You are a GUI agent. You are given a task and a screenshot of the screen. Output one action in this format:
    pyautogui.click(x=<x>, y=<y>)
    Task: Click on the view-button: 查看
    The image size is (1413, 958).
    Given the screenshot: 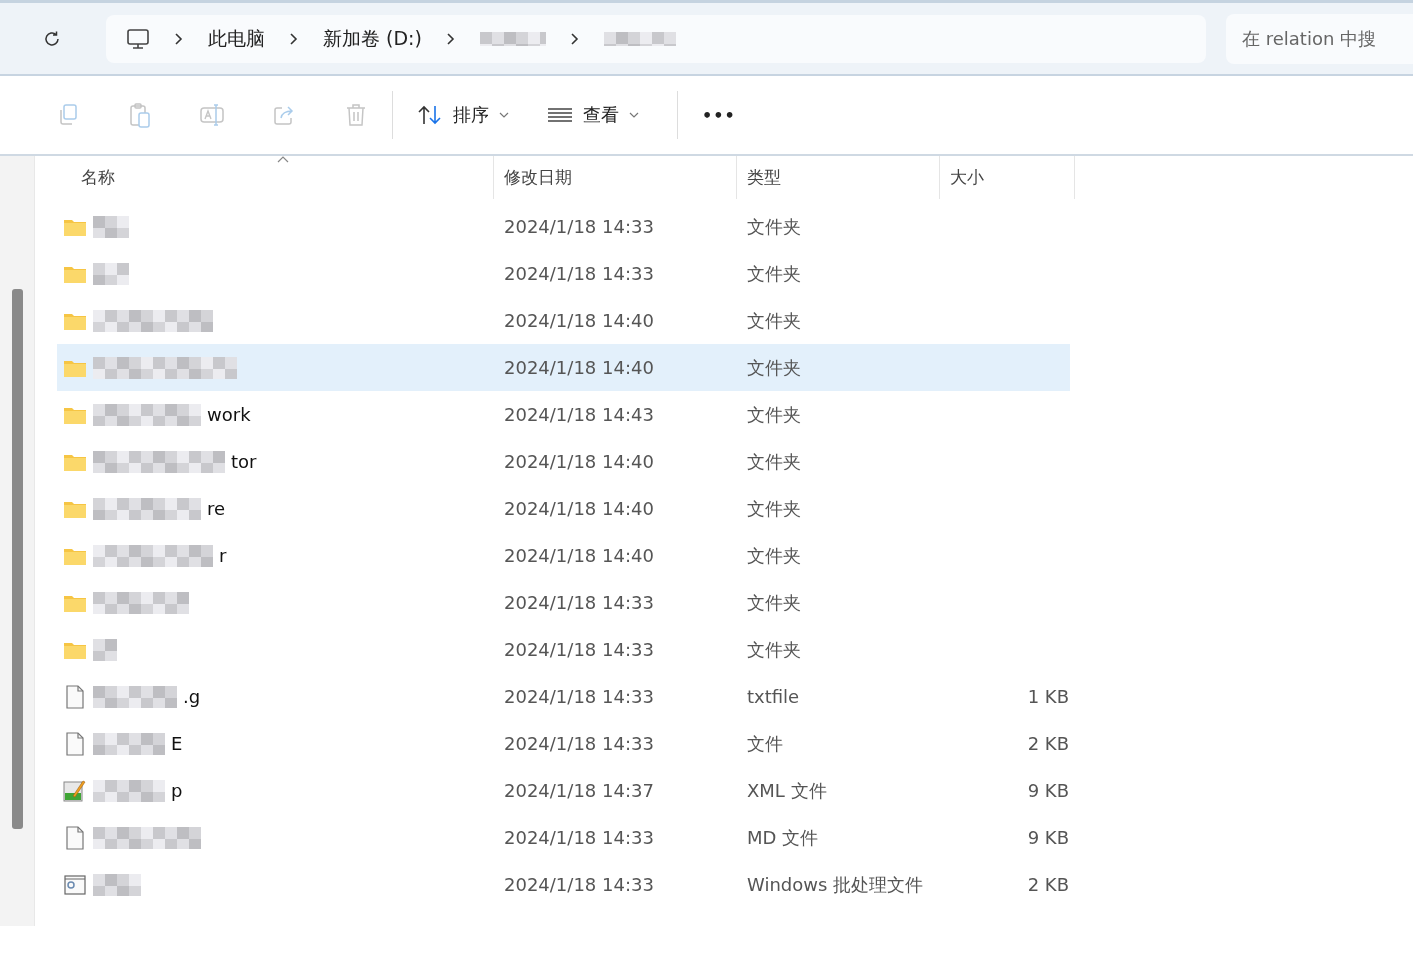 What is the action you would take?
    pyautogui.click(x=593, y=115)
    